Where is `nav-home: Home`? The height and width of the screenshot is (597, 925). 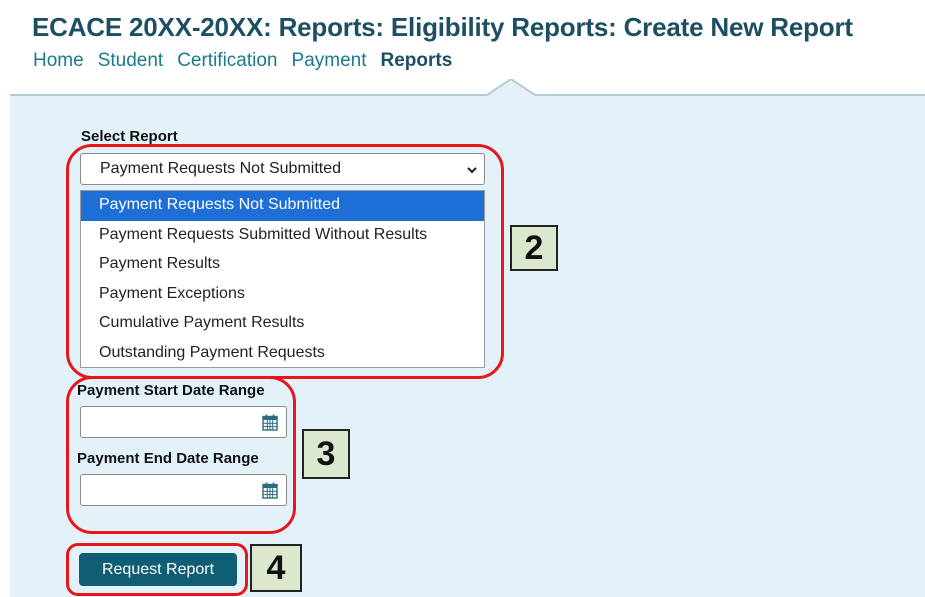
nav-home: Home is located at coordinates (58, 61).